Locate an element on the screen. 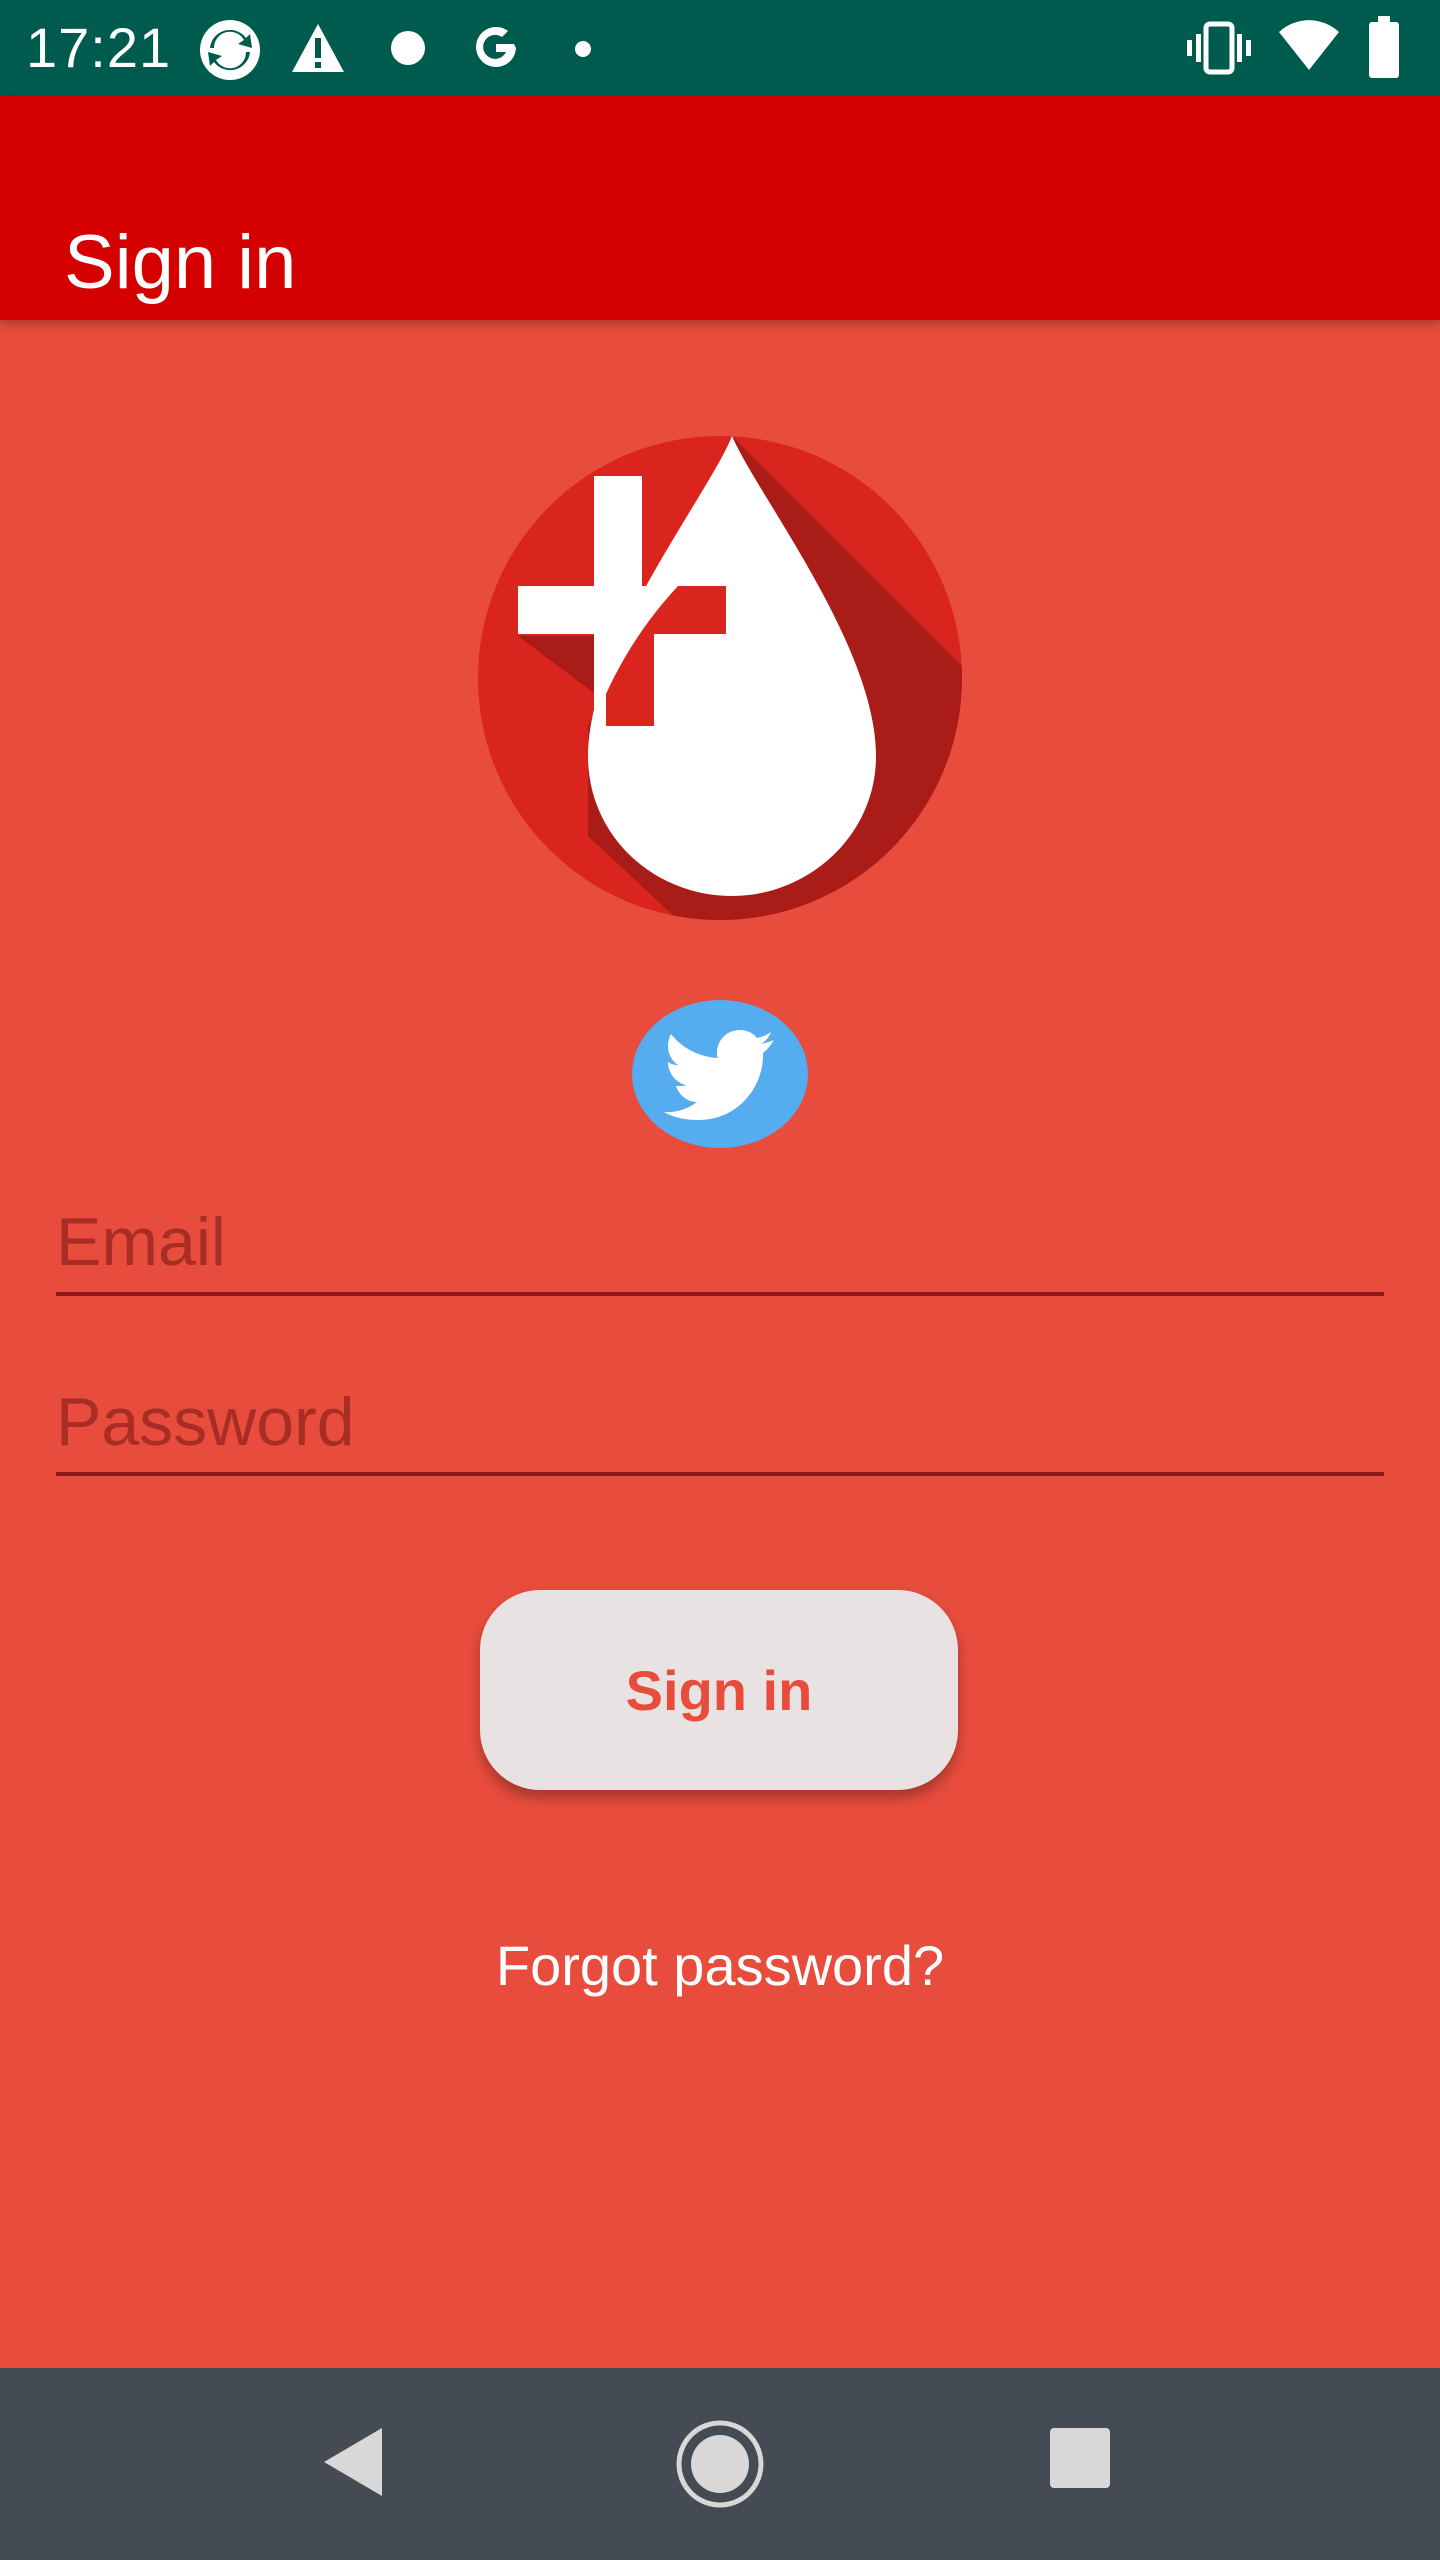 This screenshot has width=1440, height=2560. forgot-password-link: Forgot password? is located at coordinates (720, 1966).